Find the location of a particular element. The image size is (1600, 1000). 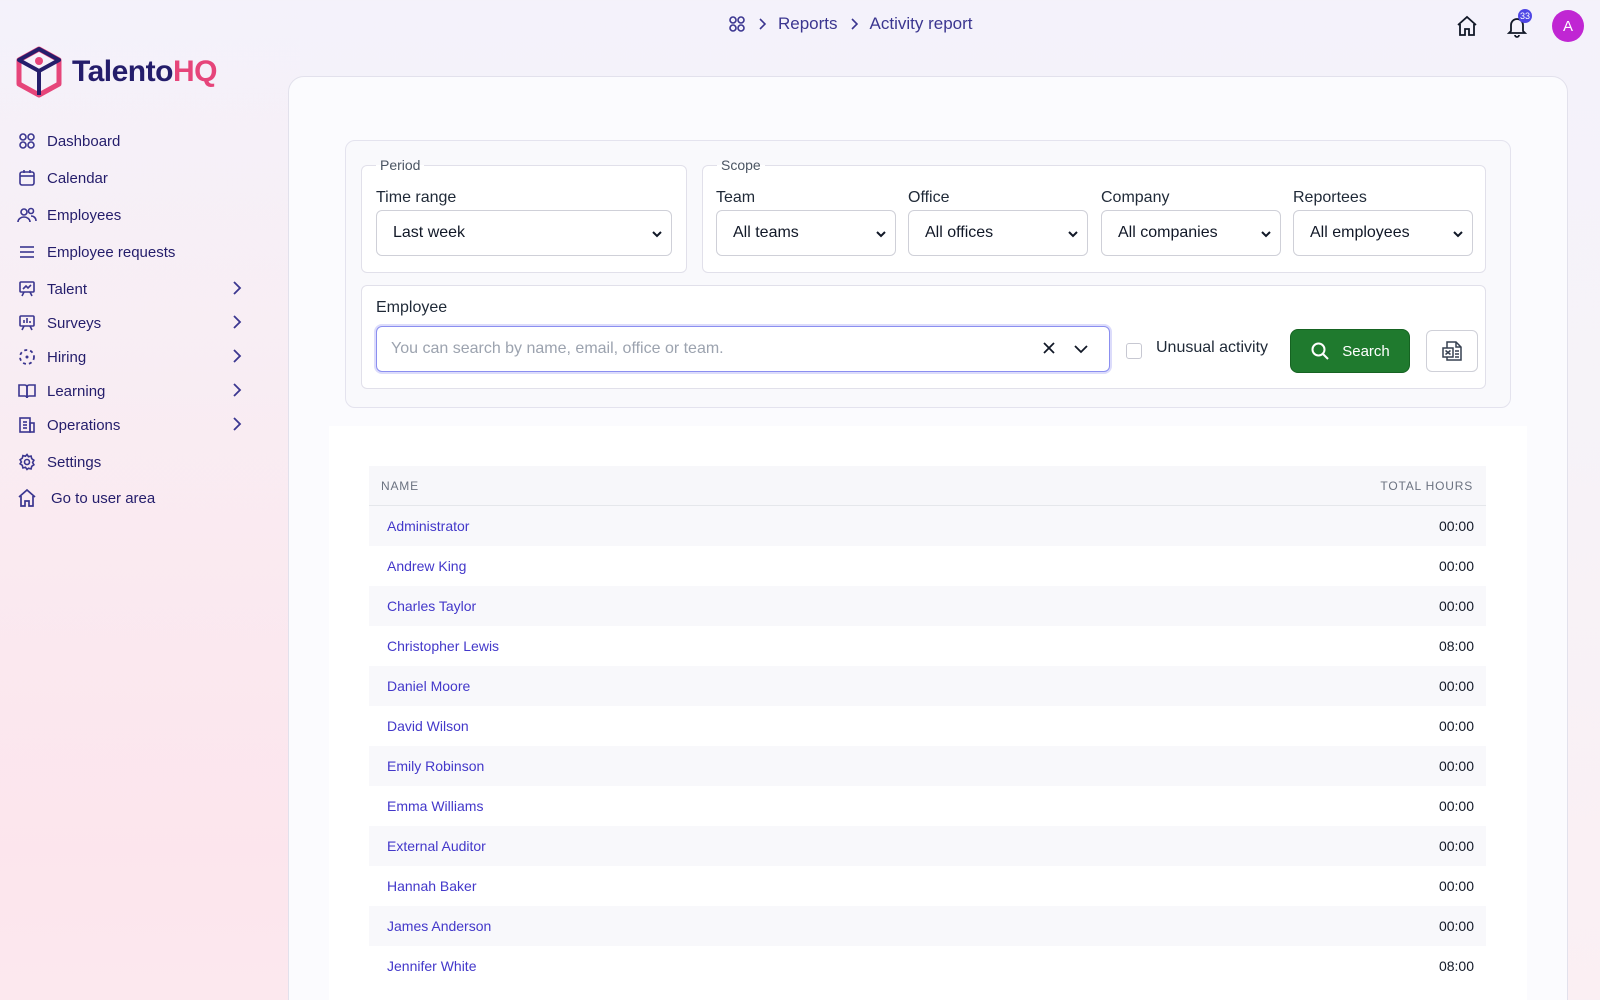

notifications-button: 33 is located at coordinates (1517, 25).